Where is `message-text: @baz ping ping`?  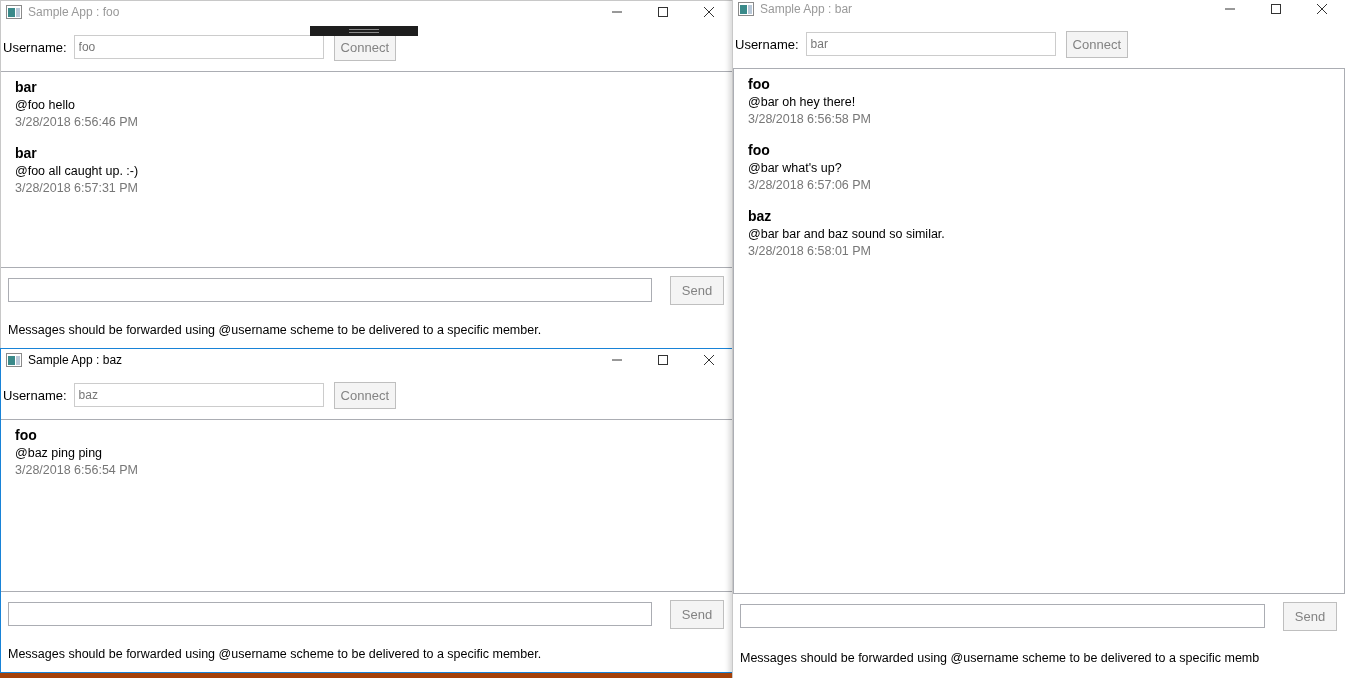 message-text: @baz ping ping is located at coordinates (59, 453).